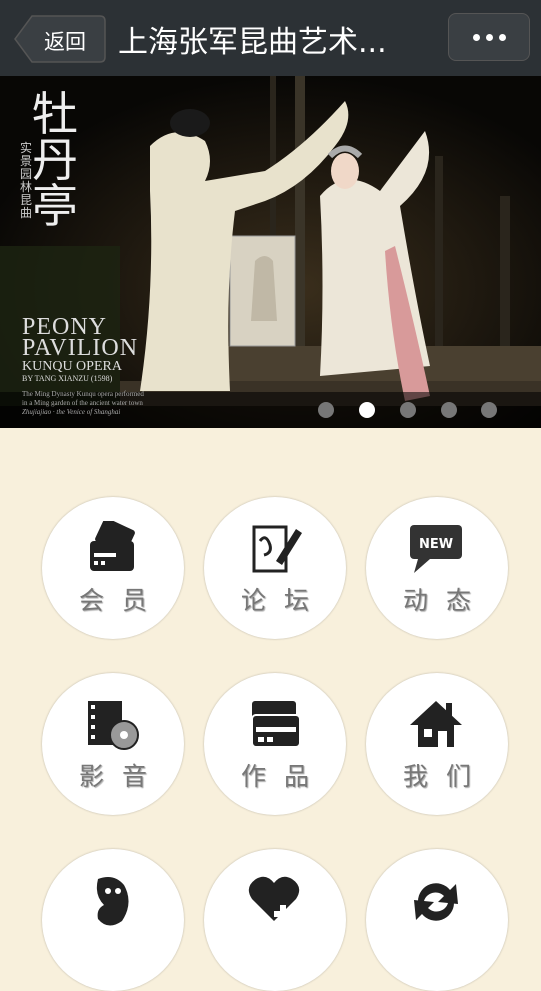 The height and width of the screenshot is (991, 541). I want to click on menu-item-works: 作品, so click(275, 744).